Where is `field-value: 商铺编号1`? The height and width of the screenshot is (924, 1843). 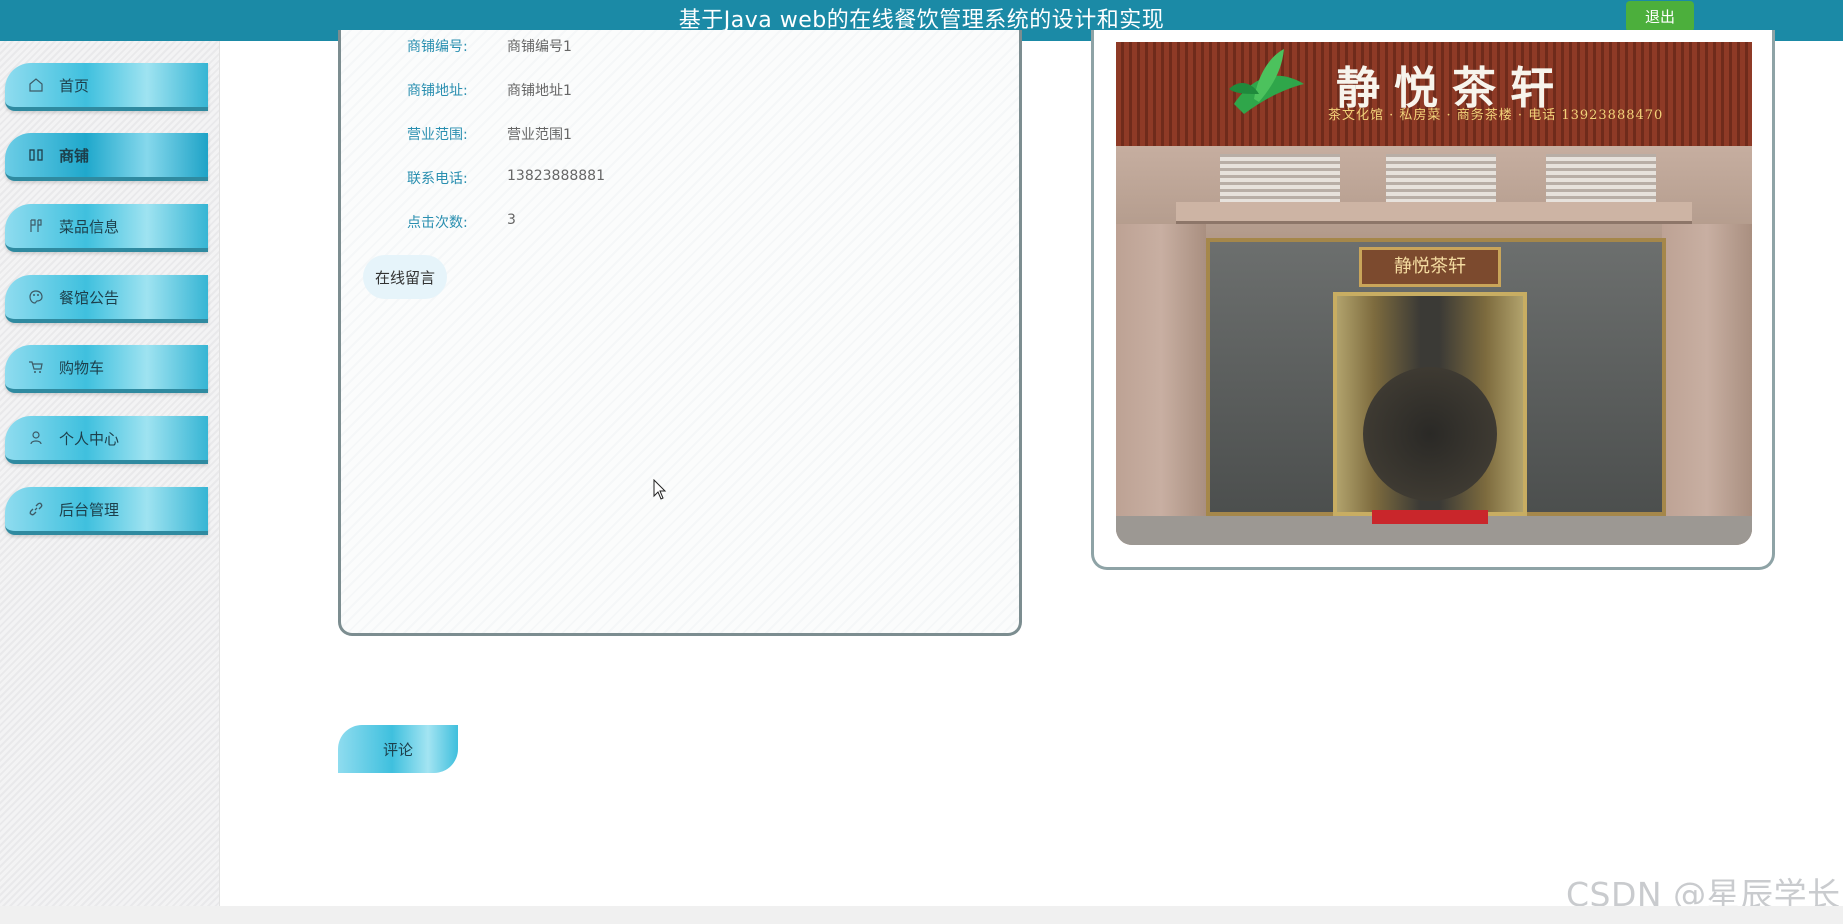
field-value: 商铺编号1 is located at coordinates (539, 47).